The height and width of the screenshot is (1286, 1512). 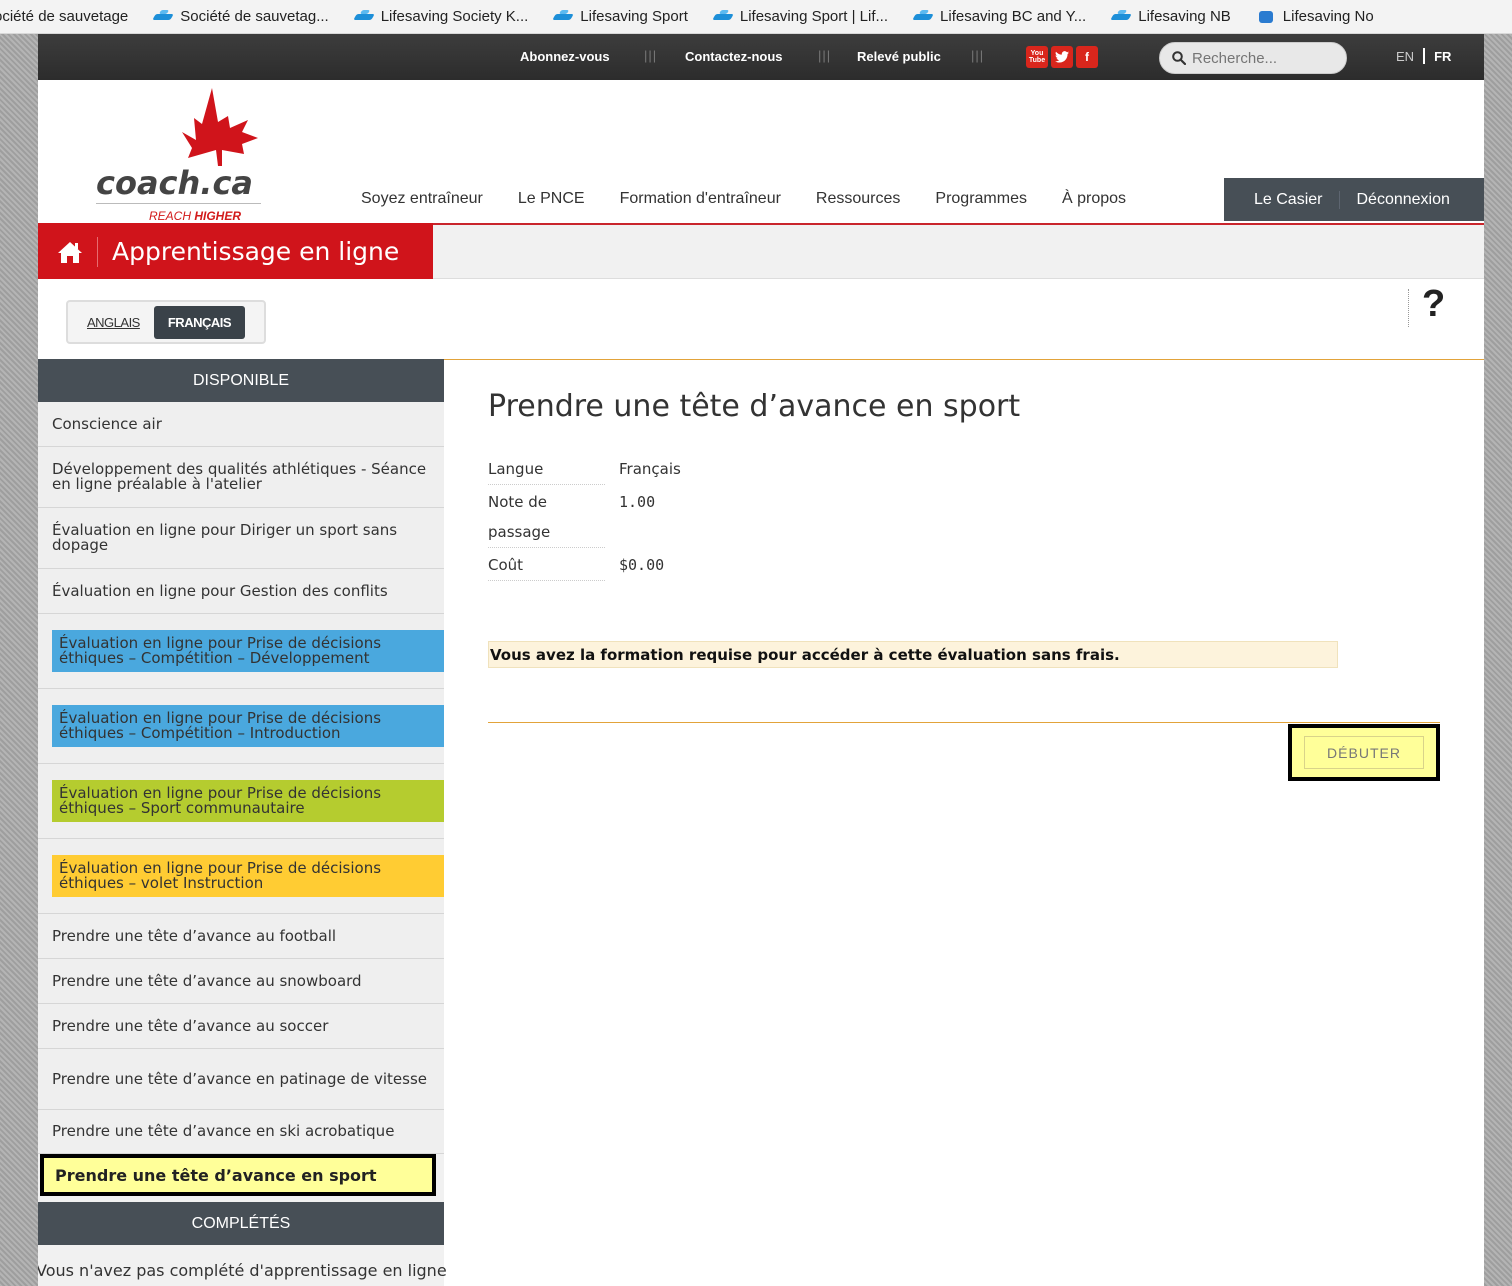 What do you see at coordinates (1179, 58) in the screenshot?
I see `search-icon` at bounding box center [1179, 58].